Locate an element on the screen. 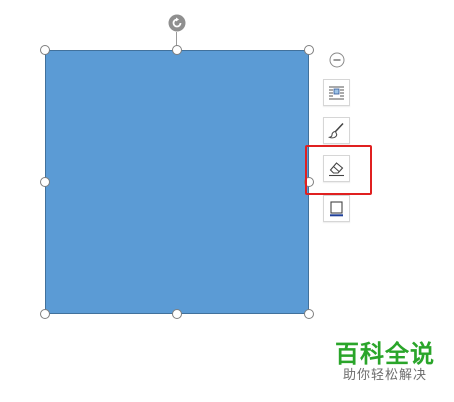 The height and width of the screenshot is (402, 454). wrap-text-button is located at coordinates (336, 92).